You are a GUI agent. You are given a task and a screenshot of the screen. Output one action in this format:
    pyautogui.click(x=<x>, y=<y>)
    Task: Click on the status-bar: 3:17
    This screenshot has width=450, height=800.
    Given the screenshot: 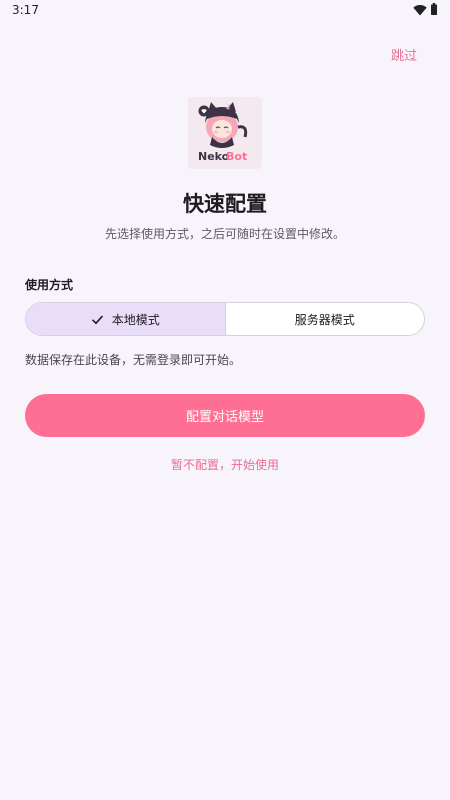 What is the action you would take?
    pyautogui.click(x=225, y=11)
    